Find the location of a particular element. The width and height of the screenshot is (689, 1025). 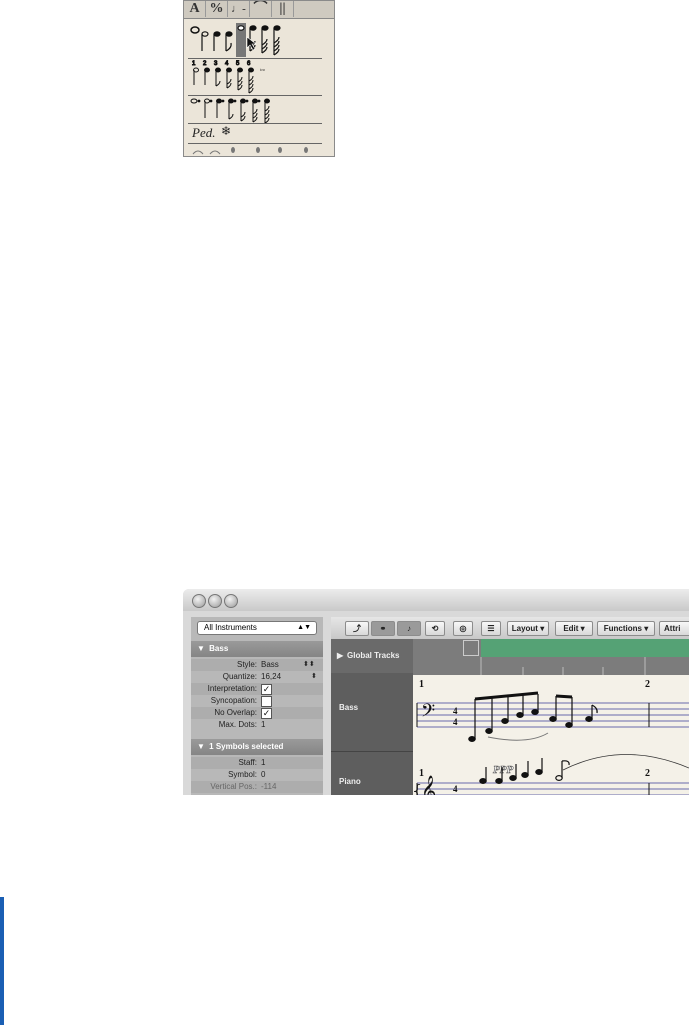

no-overlap-label: No Overlap: is located at coordinates (235, 712).